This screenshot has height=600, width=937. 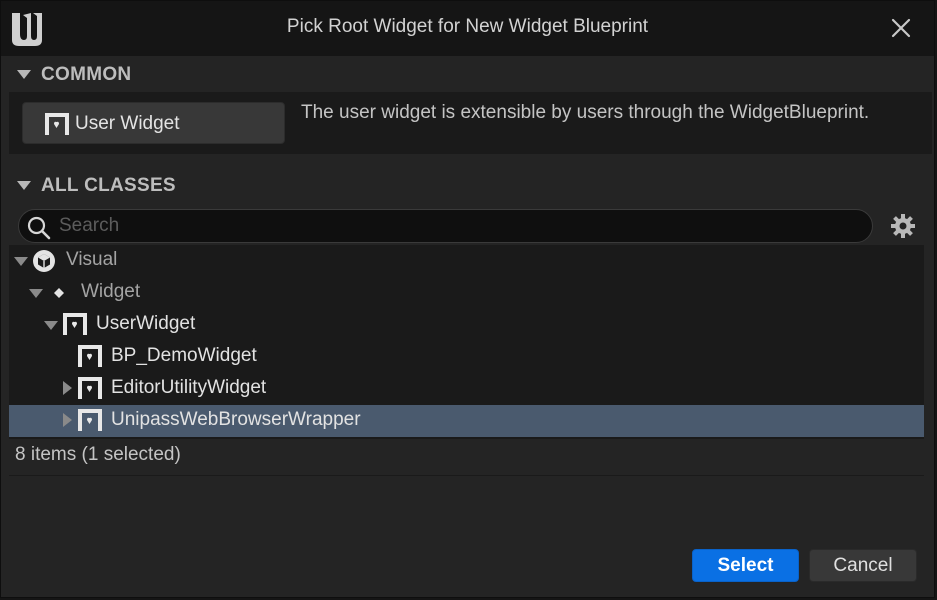 What do you see at coordinates (127, 123) in the screenshot?
I see `user-widget-button-label: User Widget` at bounding box center [127, 123].